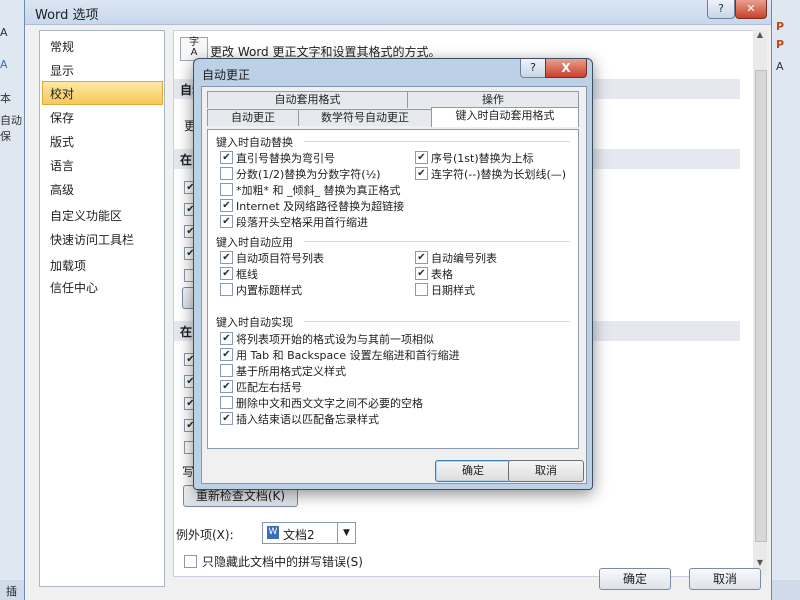 This screenshot has height=600, width=800. What do you see at coordinates (346, 533) in the screenshot?
I see `chevron-down-icon: ▼` at bounding box center [346, 533].